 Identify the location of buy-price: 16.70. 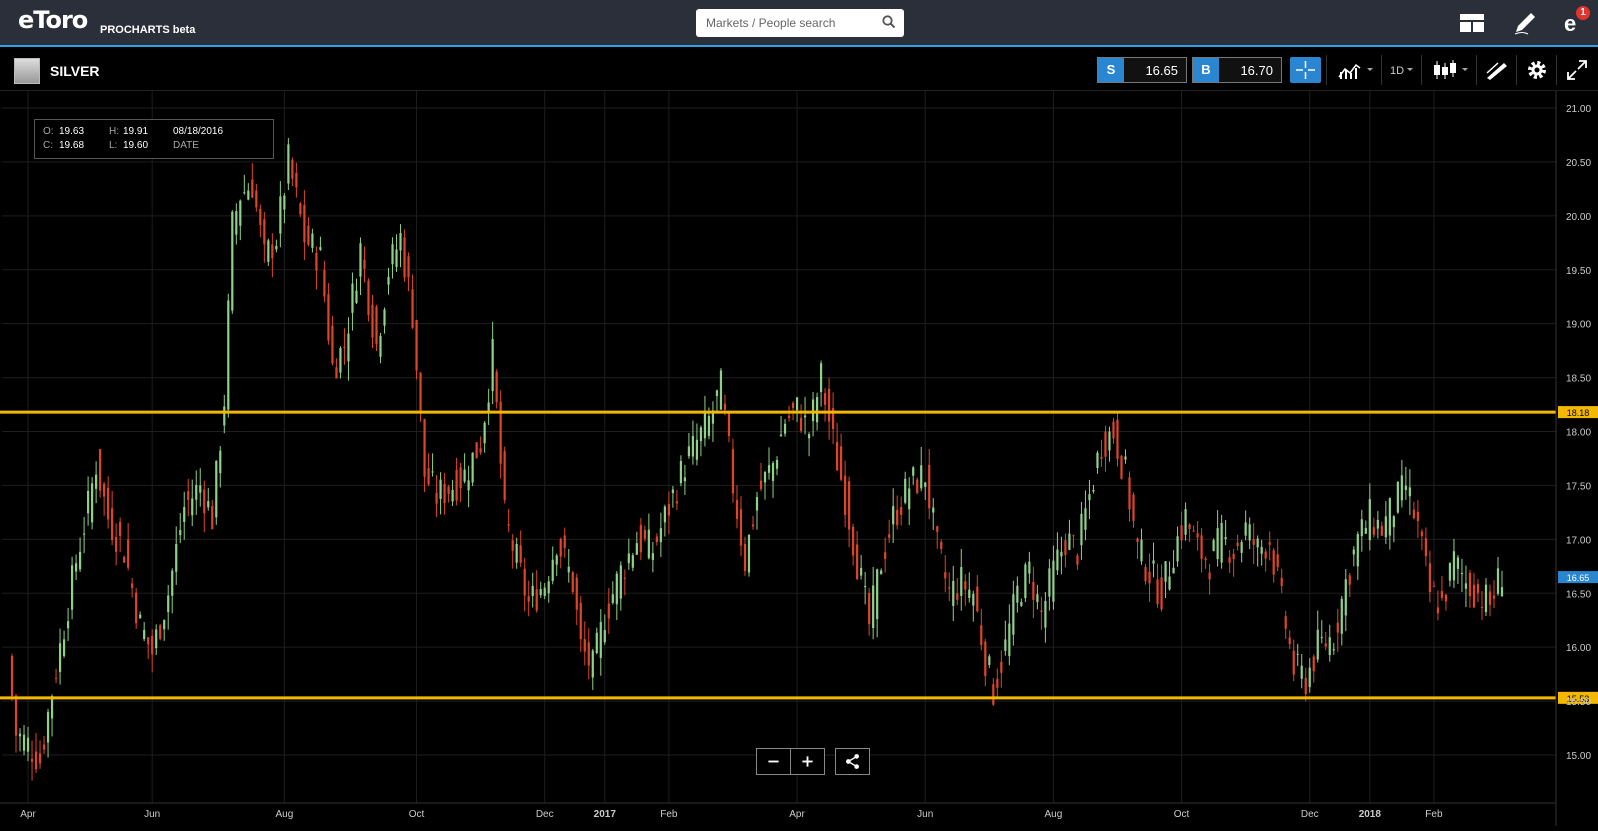
(1256, 70).